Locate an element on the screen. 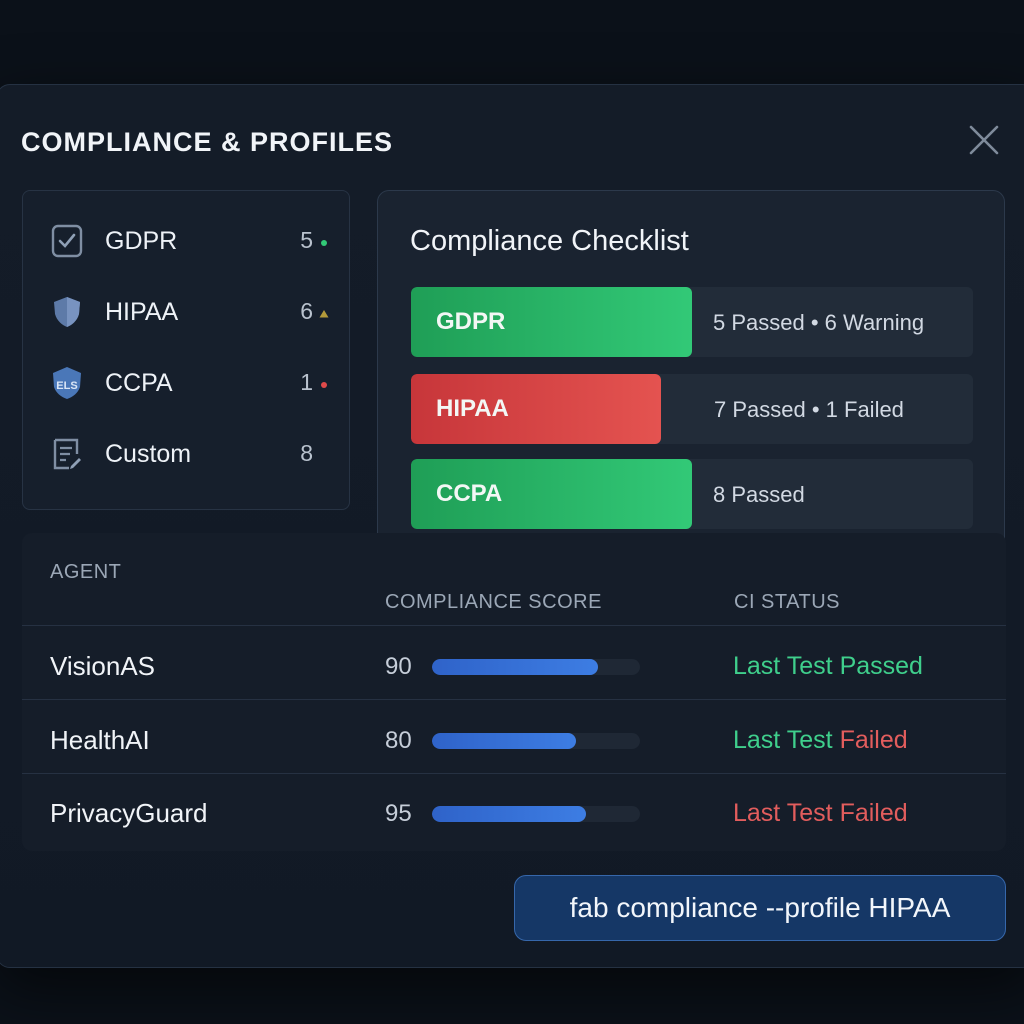 This screenshot has width=1024, height=1024. column-header-ci-status: CI STATUS is located at coordinates (787, 602).